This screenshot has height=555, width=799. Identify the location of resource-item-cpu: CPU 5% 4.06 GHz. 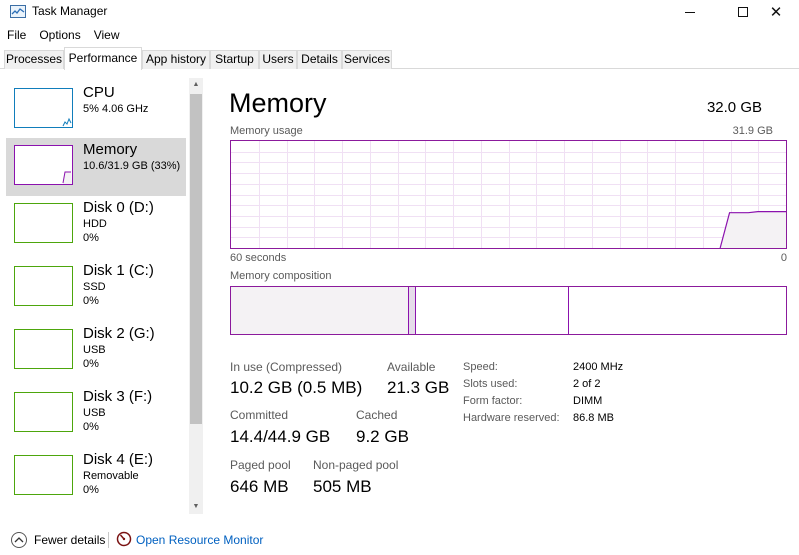
(96, 110).